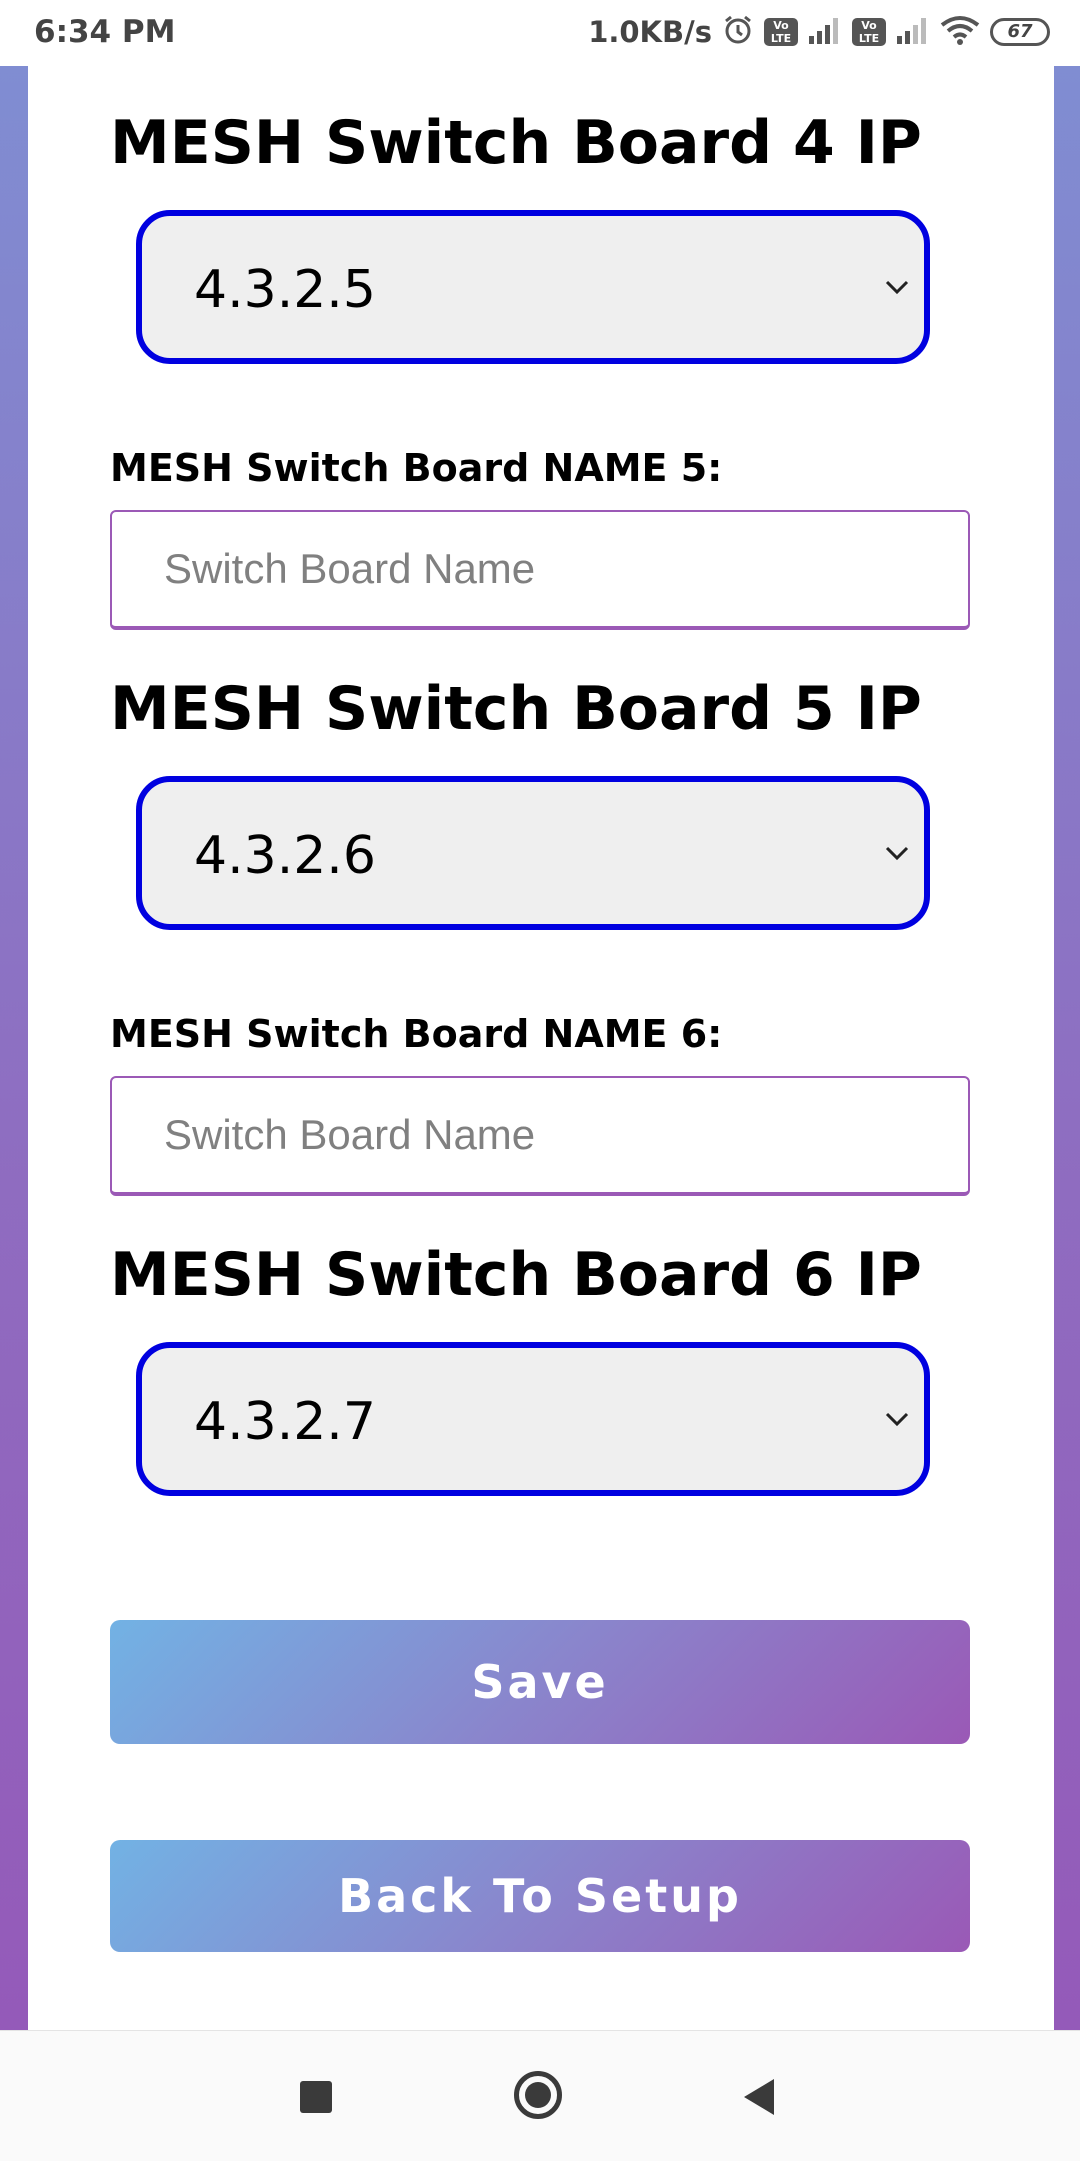 The width and height of the screenshot is (1080, 2161). Describe the element at coordinates (540, 33) in the screenshot. I see `status-bar: 6:34 PM 1.0KB/s Vo LTE Vo LTE 67` at that location.